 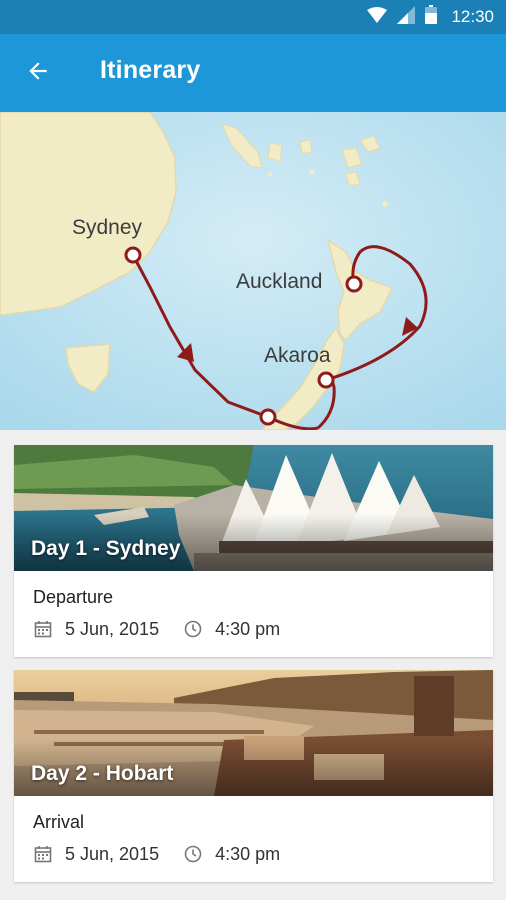 I want to click on battery-icon, so click(x=431, y=17).